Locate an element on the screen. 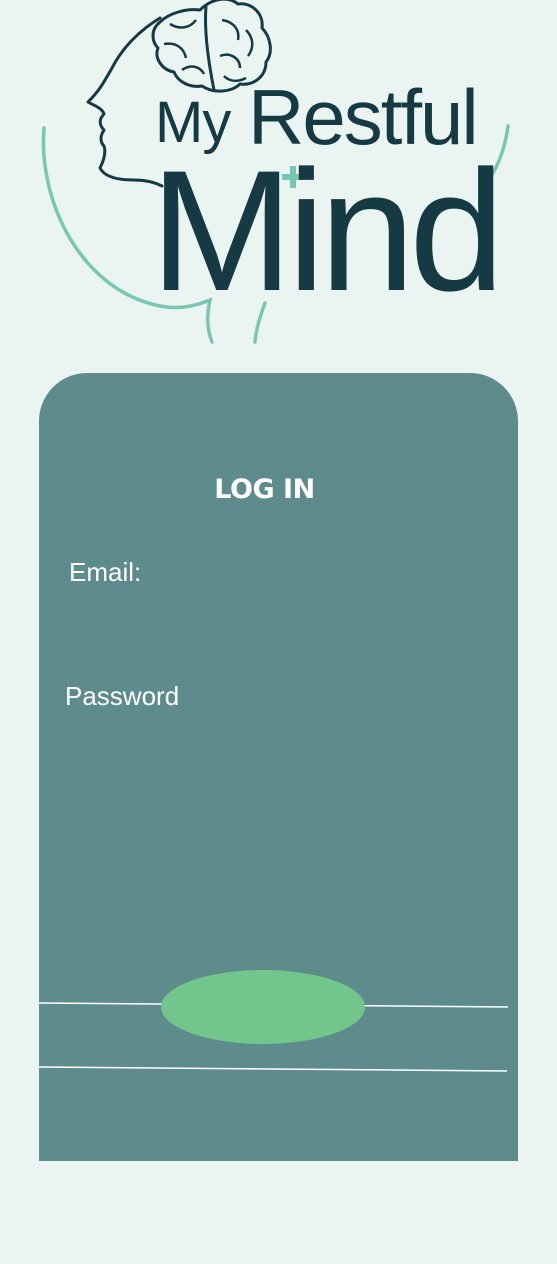 The image size is (557, 1264). password-label: Password is located at coordinates (122, 696).